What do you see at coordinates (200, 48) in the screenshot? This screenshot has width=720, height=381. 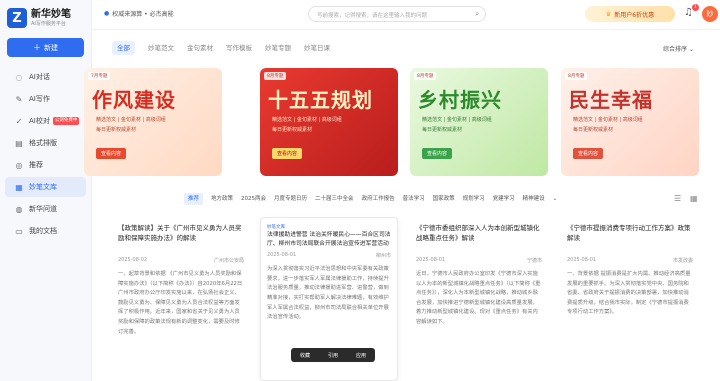 I see `tab-quotes: 金句素材` at bounding box center [200, 48].